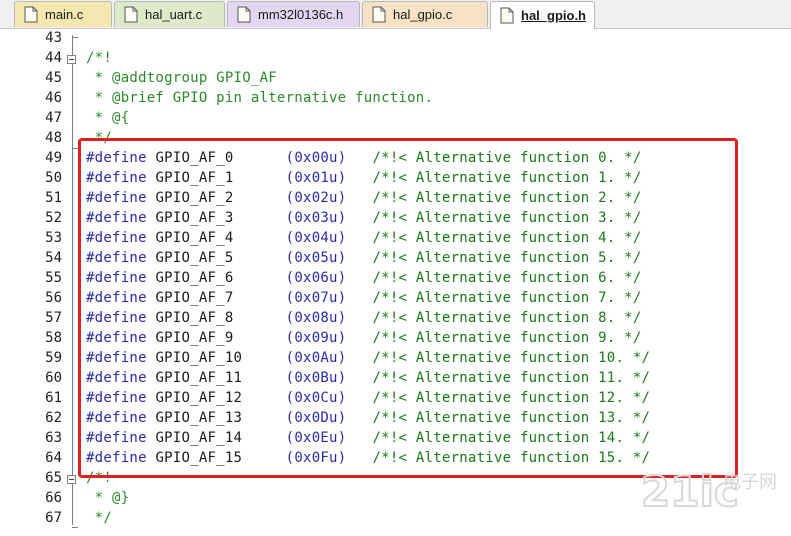  What do you see at coordinates (260, 98) in the screenshot?
I see `comment-line: * @brief GPIO pin alternative function.` at bounding box center [260, 98].